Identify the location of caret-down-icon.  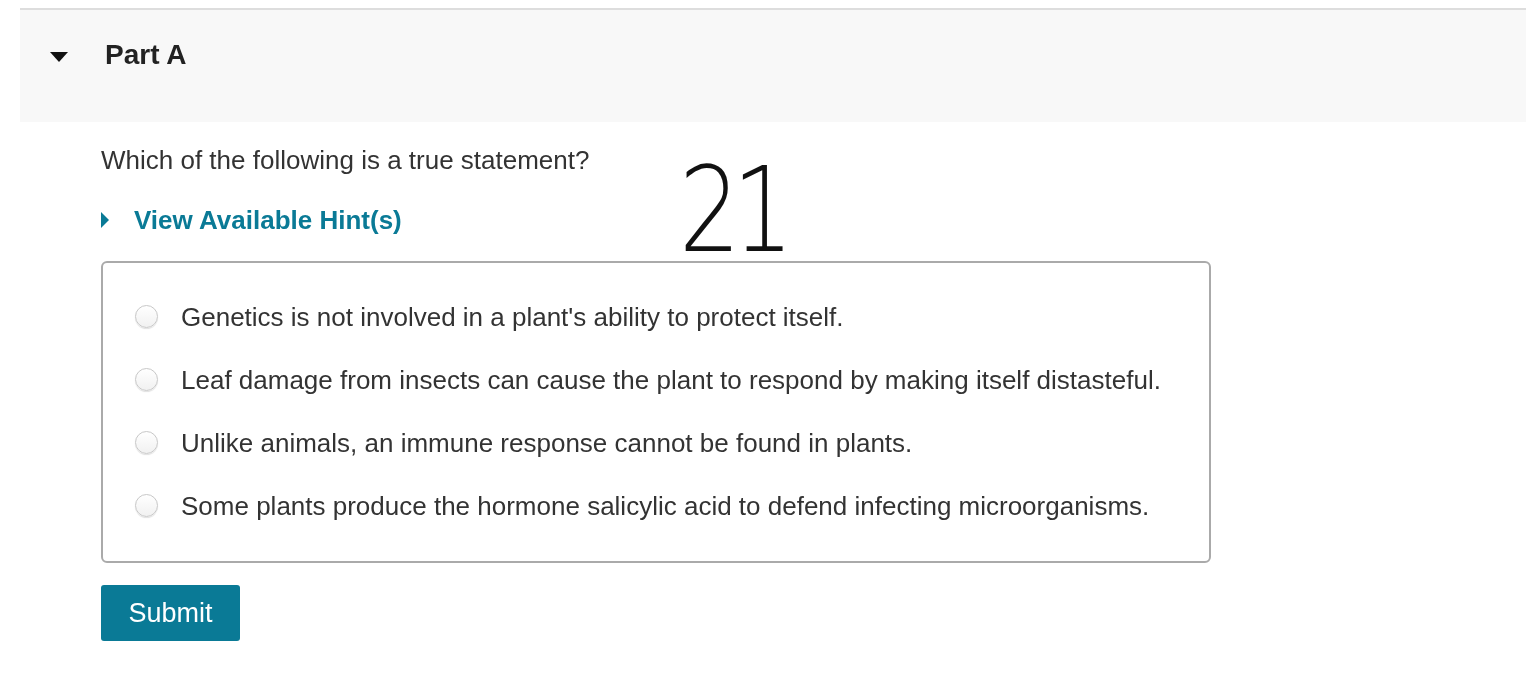
(59, 57).